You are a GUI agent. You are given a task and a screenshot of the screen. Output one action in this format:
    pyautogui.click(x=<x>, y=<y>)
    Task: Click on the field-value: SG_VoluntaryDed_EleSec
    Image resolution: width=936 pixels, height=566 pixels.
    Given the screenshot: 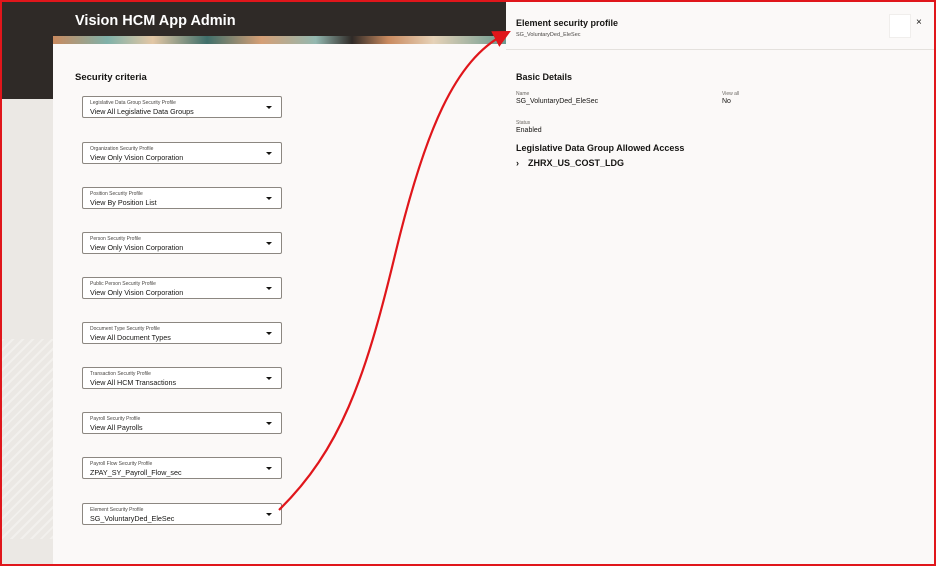 What is the action you would take?
    pyautogui.click(x=132, y=518)
    